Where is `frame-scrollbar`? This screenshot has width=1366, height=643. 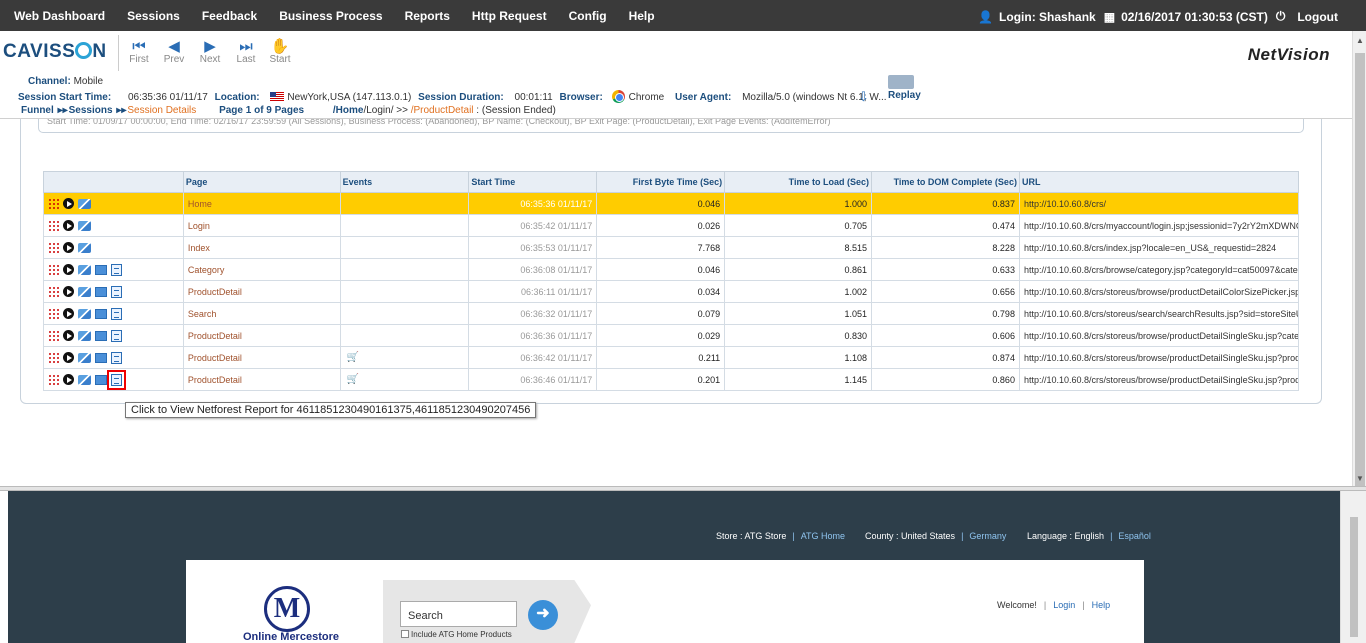
frame-scrollbar is located at coordinates (1353, 567).